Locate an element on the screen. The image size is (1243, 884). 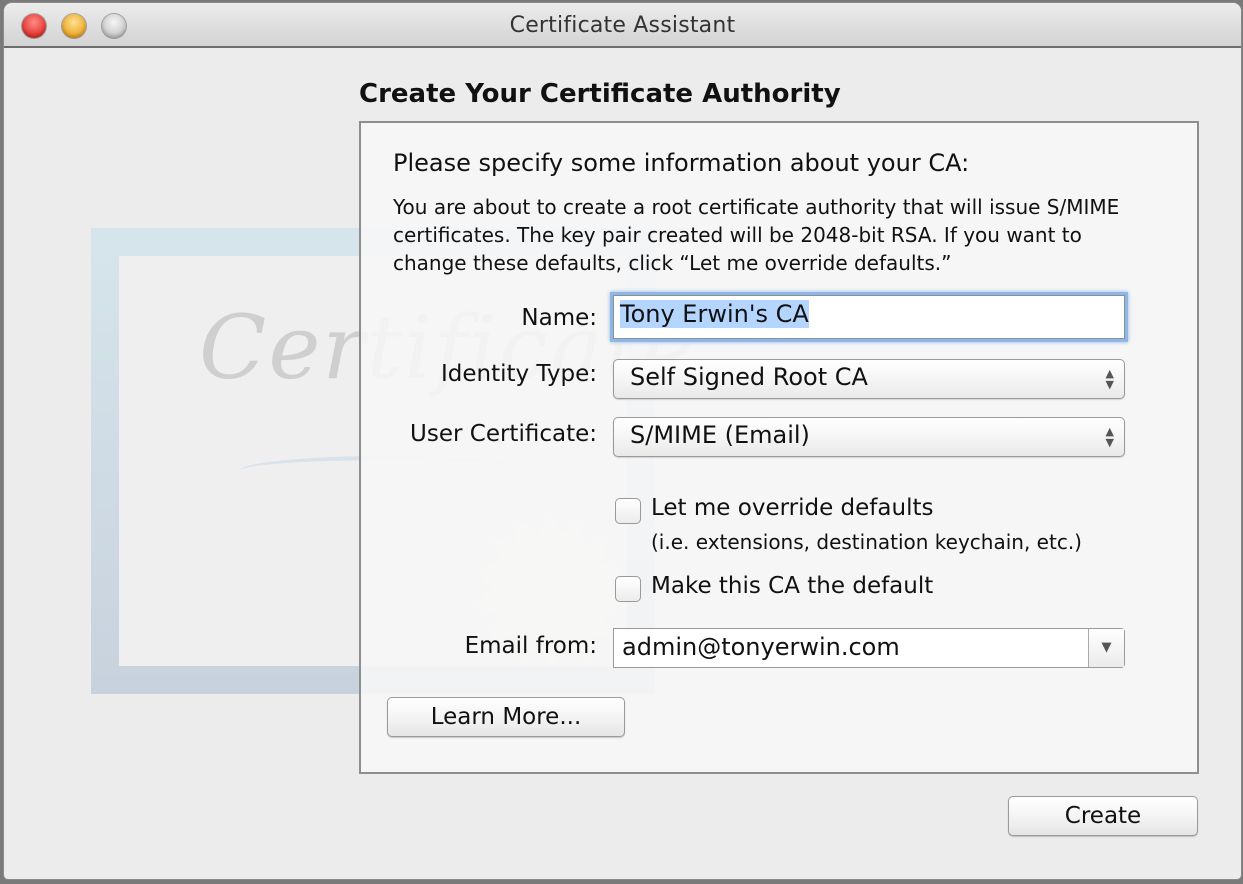
name-input: Tony Erwin's CA is located at coordinates (869, 317).